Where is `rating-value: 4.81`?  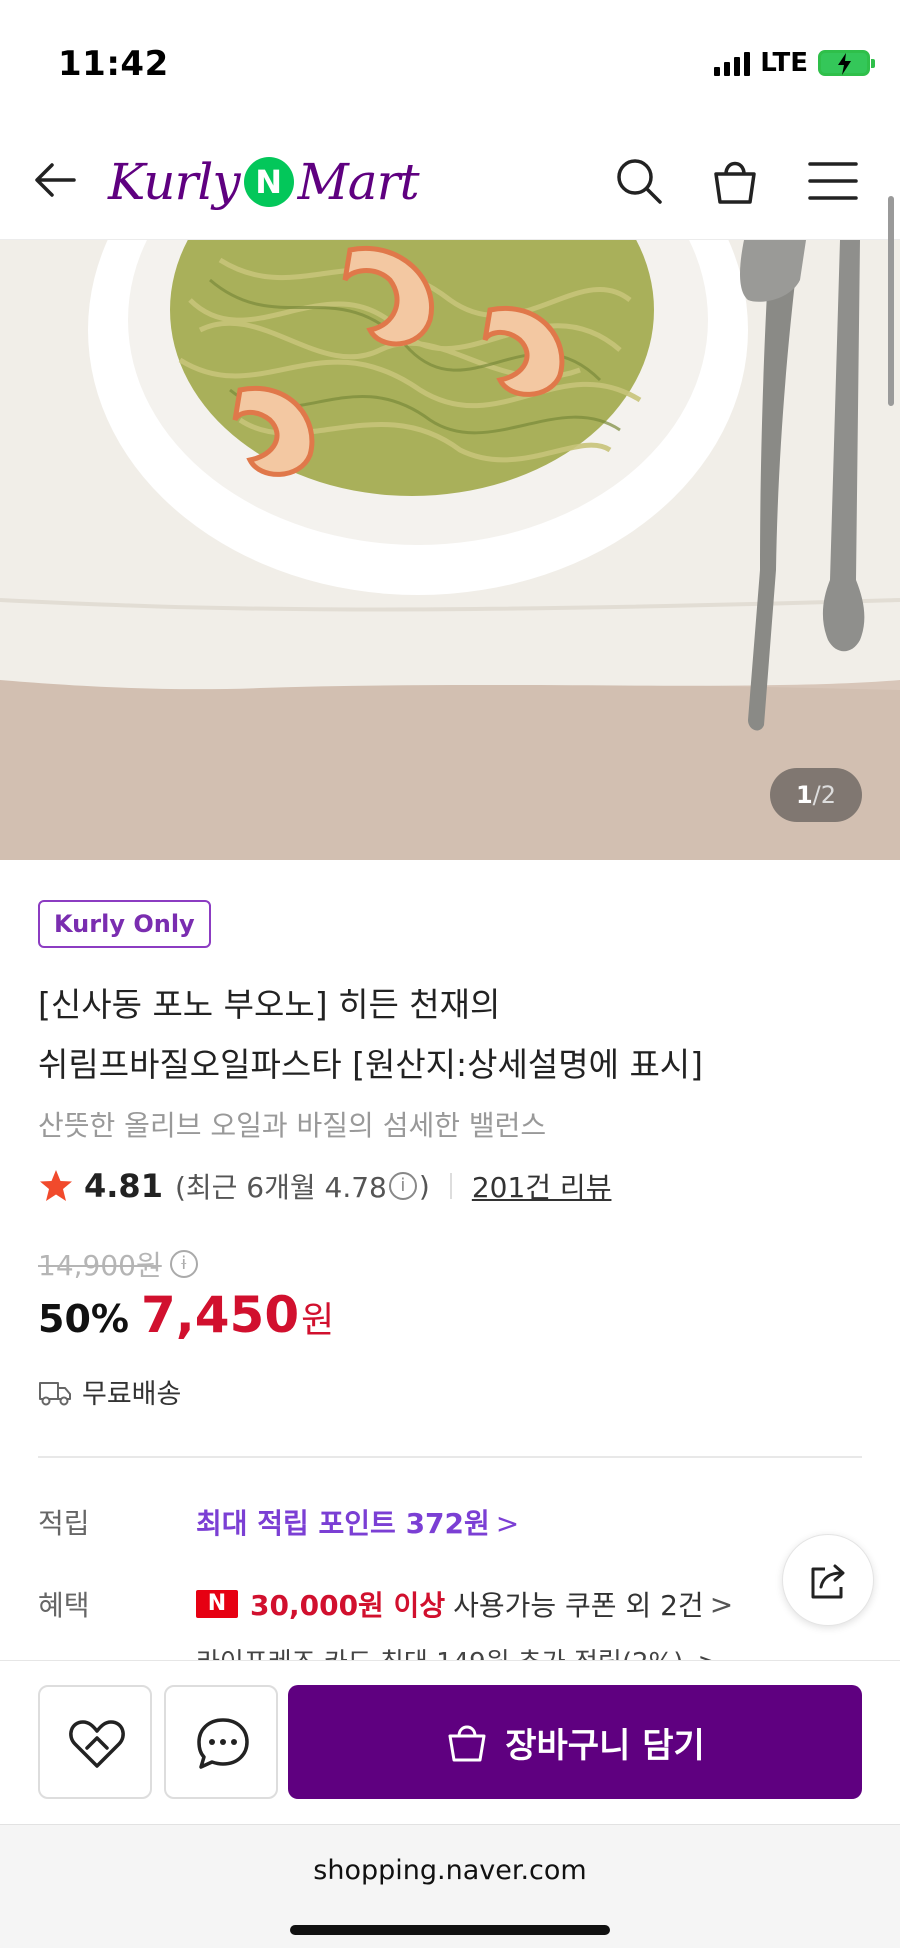 rating-value: 4.81 is located at coordinates (123, 1186).